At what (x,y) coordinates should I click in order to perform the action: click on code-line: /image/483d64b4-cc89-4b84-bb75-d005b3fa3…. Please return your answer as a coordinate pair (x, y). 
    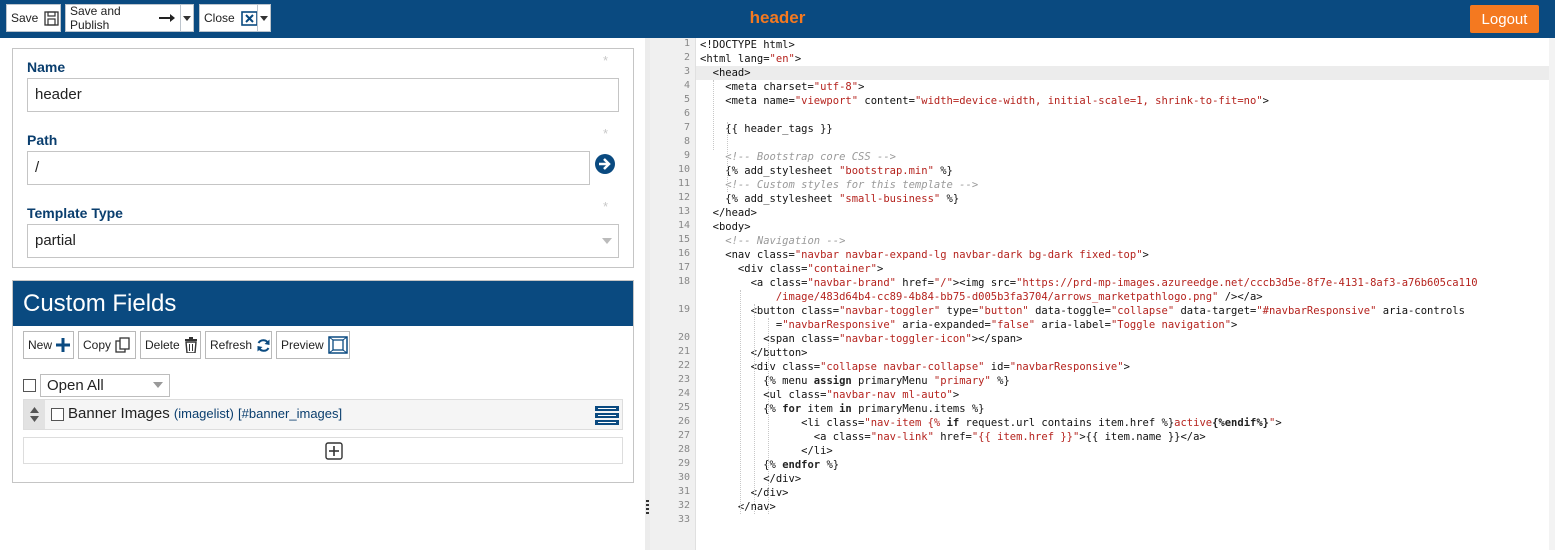
    Looking at the image, I should click on (981, 297).